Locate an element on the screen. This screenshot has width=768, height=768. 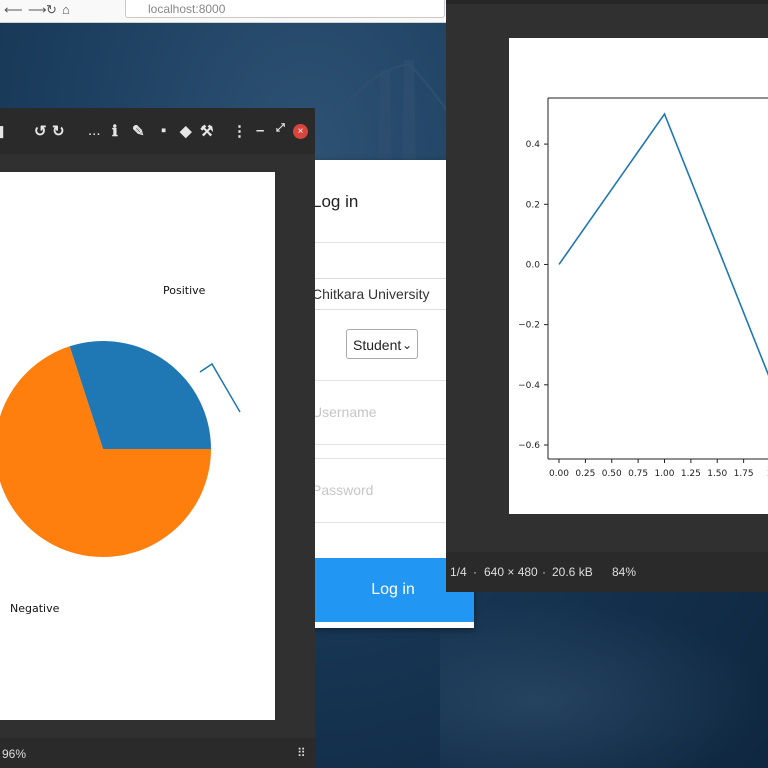
x-tick-label: 1.75 is located at coordinates (744, 474).